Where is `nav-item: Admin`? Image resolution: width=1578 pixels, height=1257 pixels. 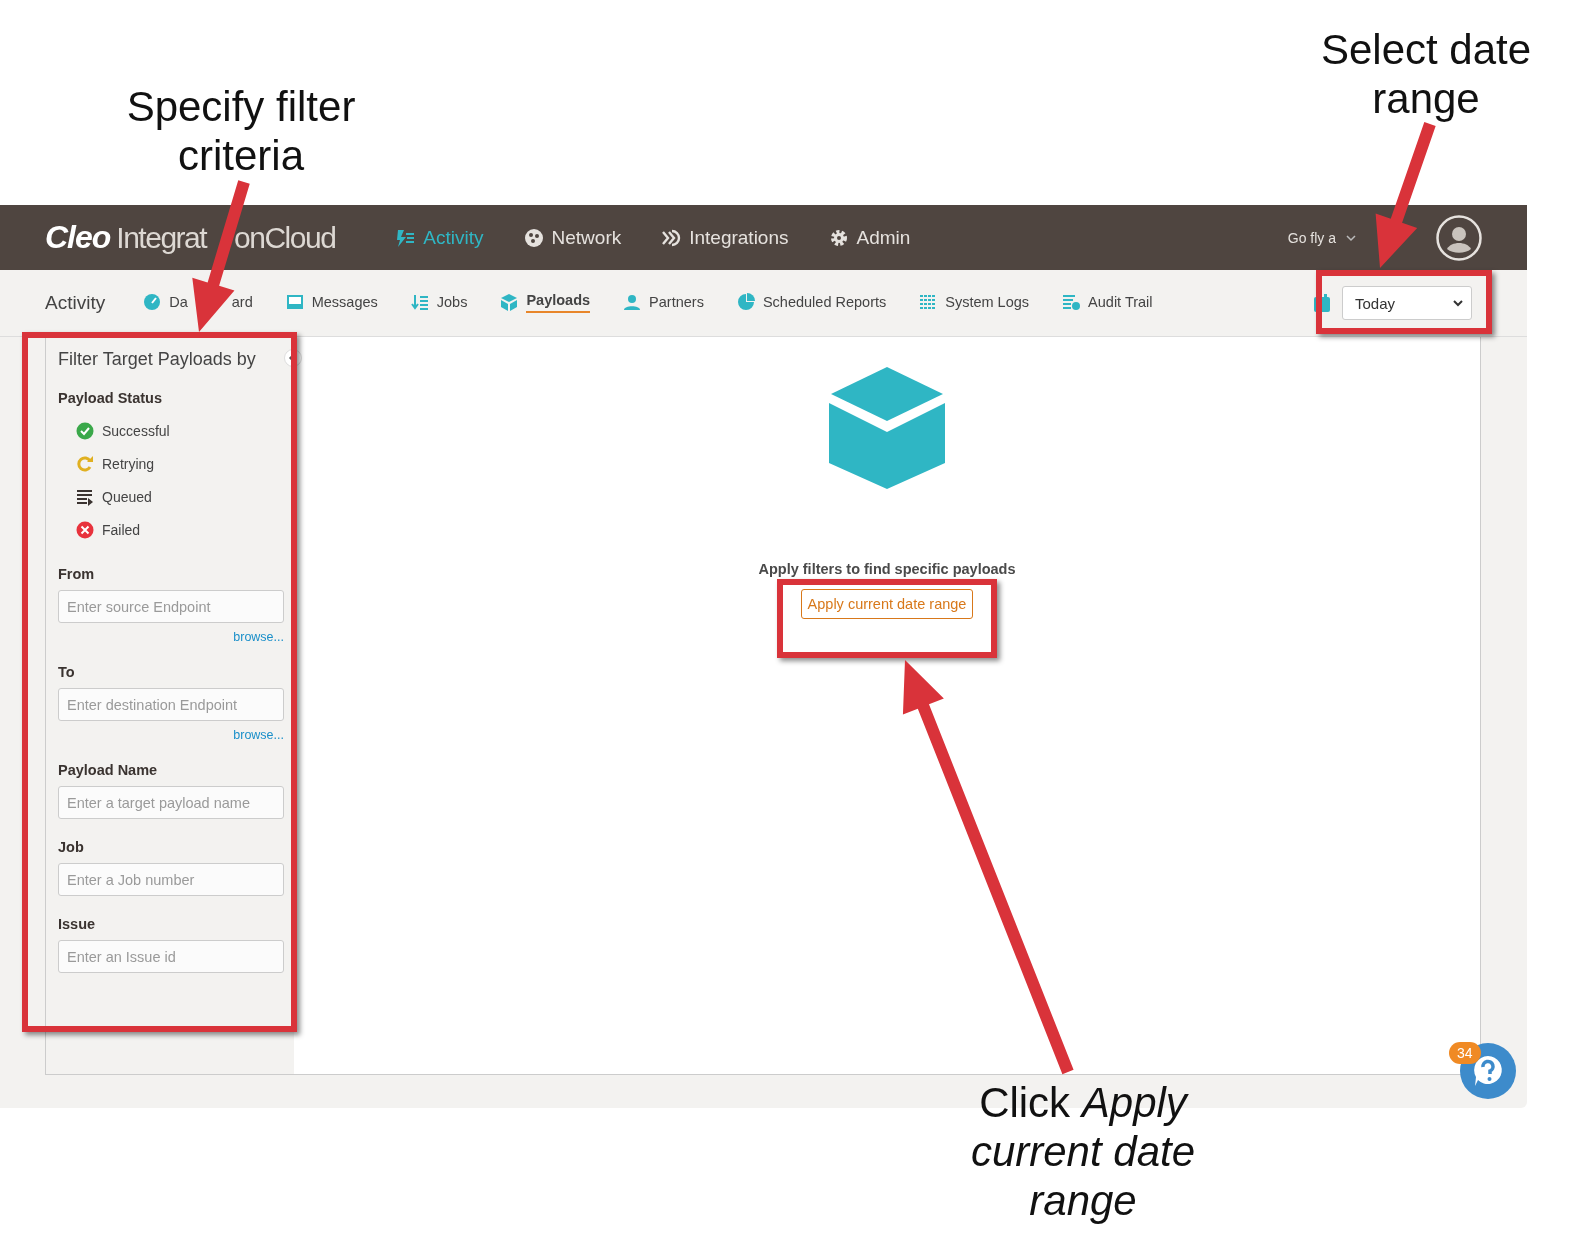 nav-item: Admin is located at coordinates (869, 237).